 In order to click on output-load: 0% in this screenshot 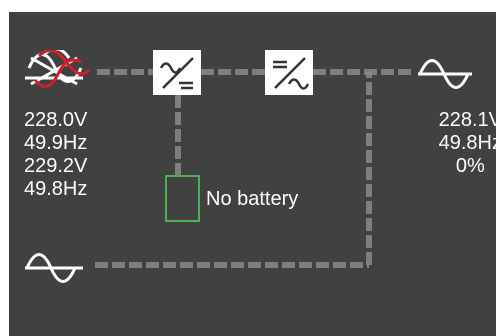, I will do `click(470, 166)`.